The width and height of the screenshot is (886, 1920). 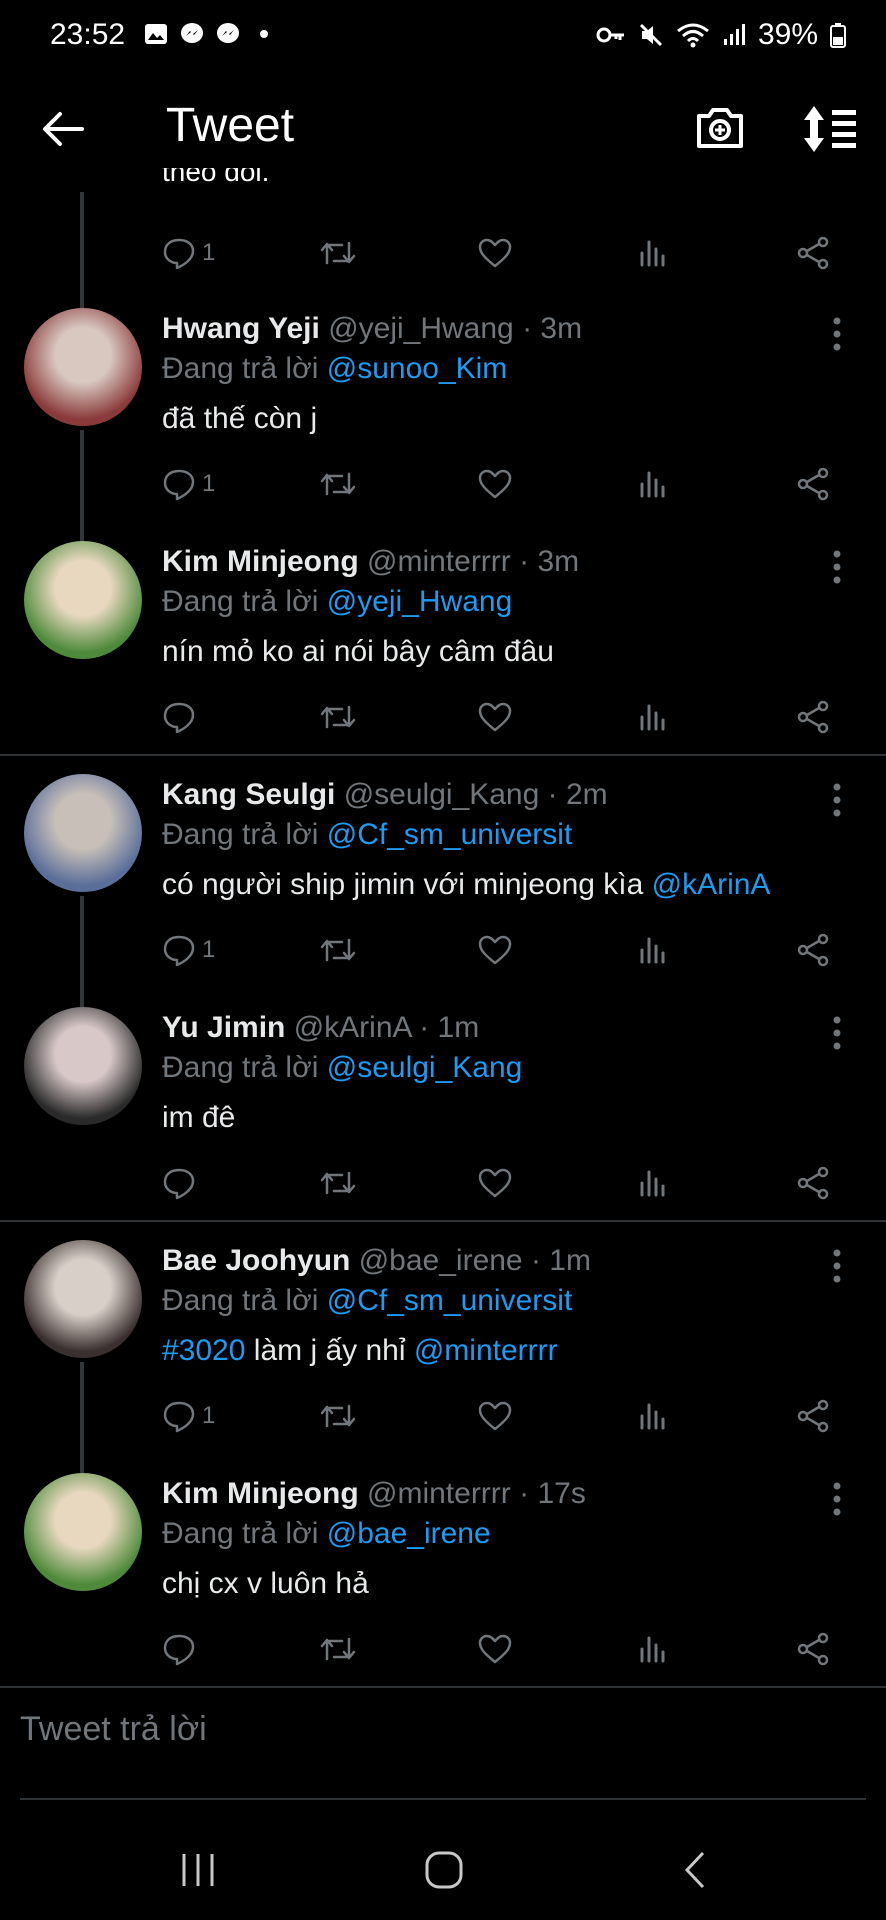 I want to click on display-name: Bae Joohyun, so click(x=256, y=1260).